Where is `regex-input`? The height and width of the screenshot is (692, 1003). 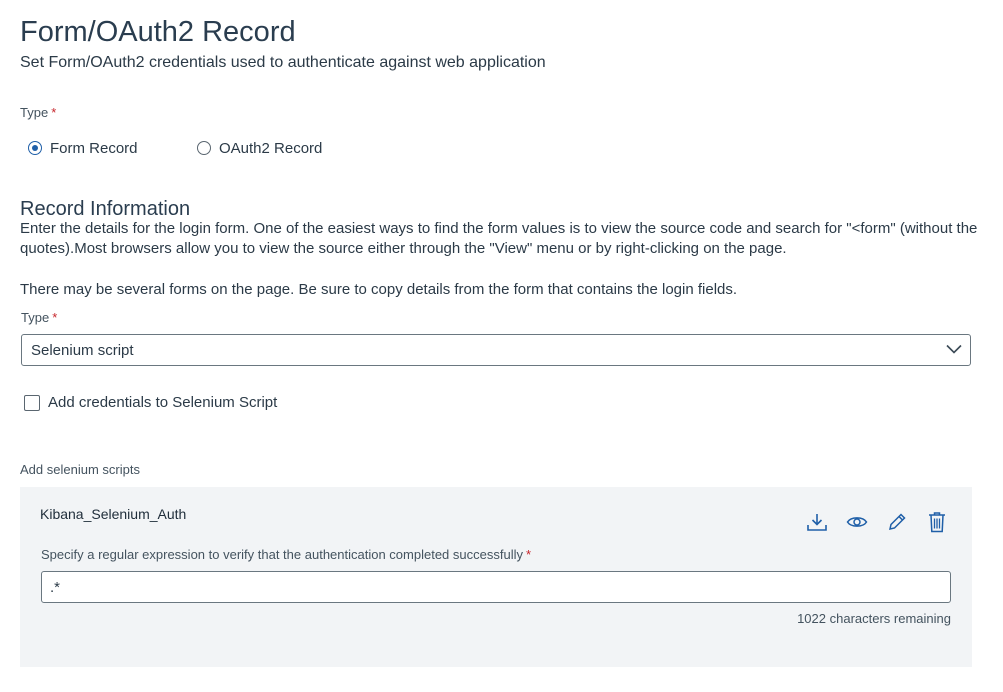
regex-input is located at coordinates (496, 587).